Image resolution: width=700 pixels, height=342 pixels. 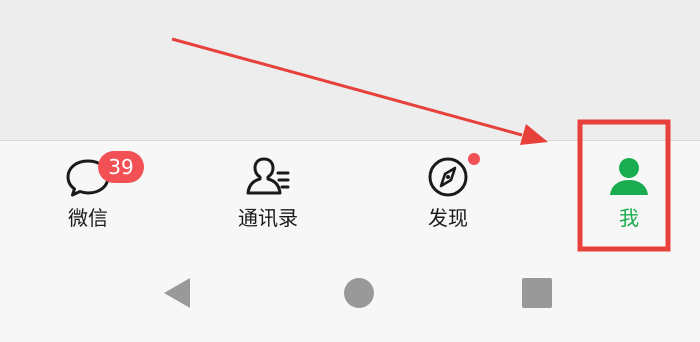 I want to click on unread-badge: 39, so click(x=121, y=167).